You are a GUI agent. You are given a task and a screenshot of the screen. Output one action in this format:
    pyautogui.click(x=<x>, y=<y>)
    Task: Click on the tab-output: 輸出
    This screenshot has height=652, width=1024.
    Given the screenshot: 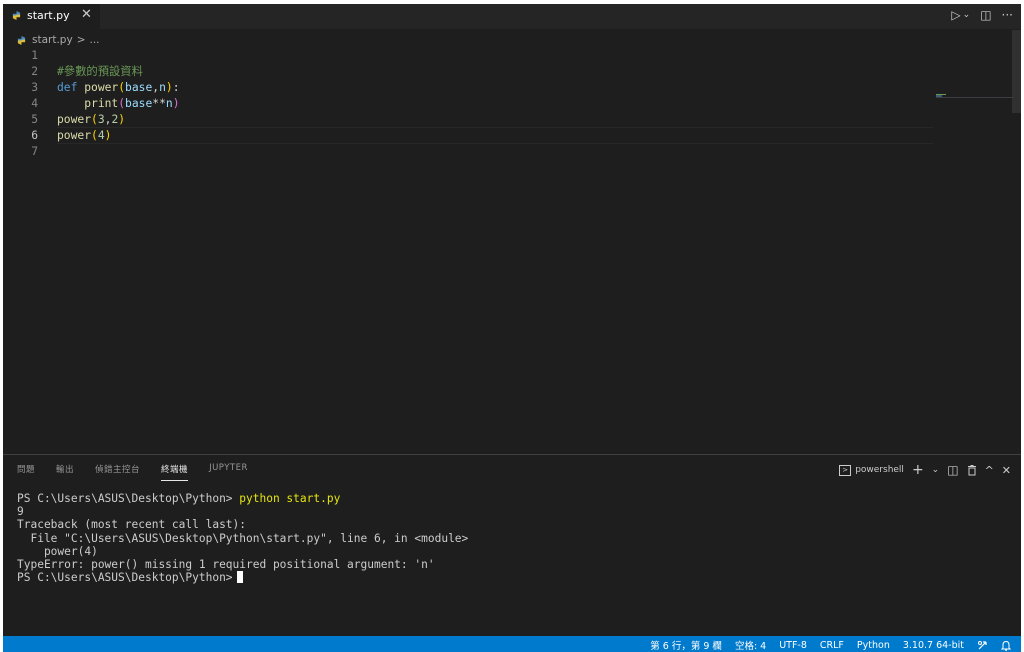 What is the action you would take?
    pyautogui.click(x=65, y=472)
    